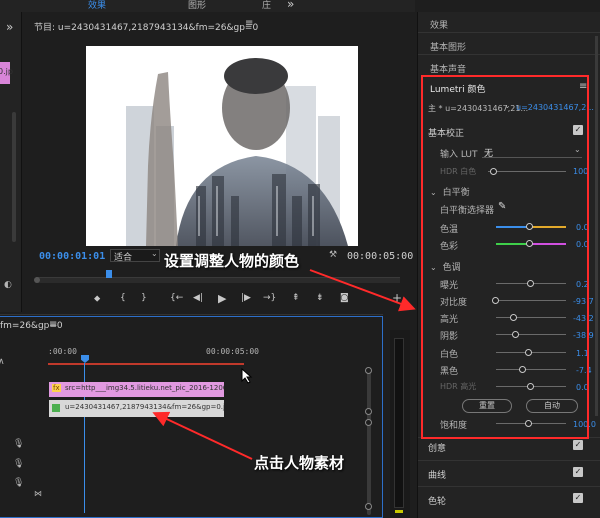  What do you see at coordinates (448, 46) in the screenshot?
I see `panel-tab-essential-graphics: 基本图形` at bounding box center [448, 46].